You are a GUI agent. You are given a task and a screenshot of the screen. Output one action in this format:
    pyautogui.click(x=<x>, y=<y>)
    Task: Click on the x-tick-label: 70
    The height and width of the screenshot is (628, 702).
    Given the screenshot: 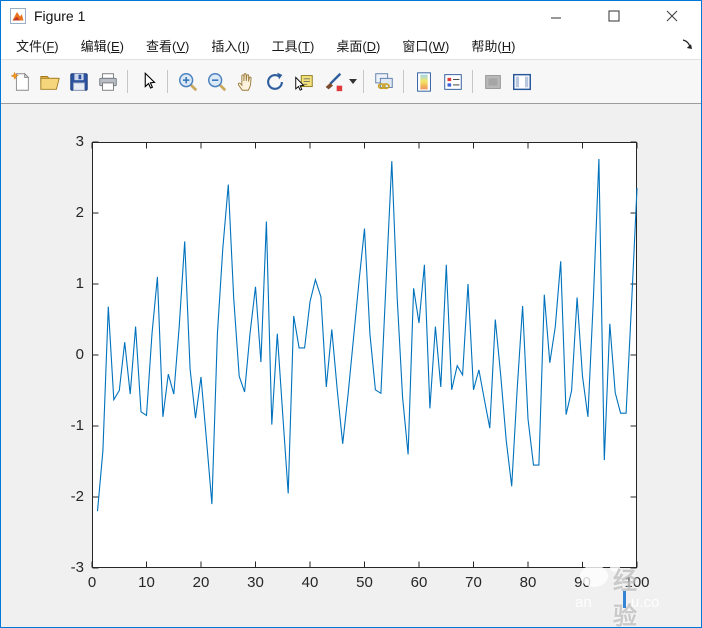 What is the action you would take?
    pyautogui.click(x=473, y=582)
    